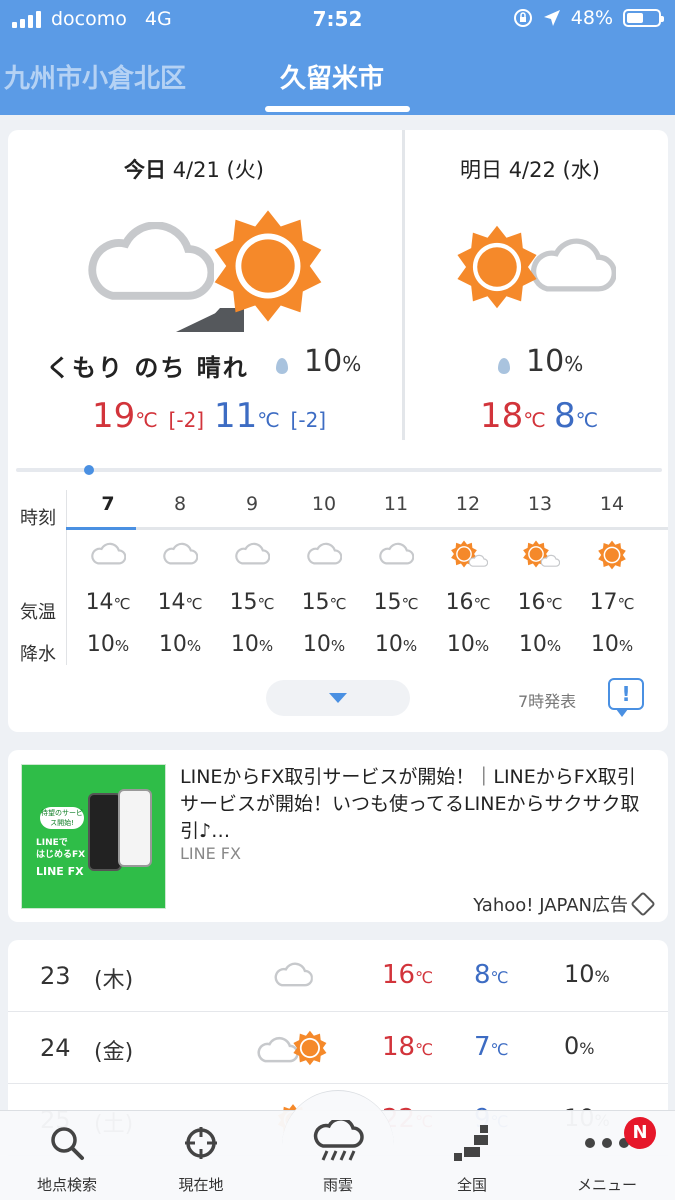  I want to click on weekly-row: 23 (木) 16℃ 8℃ 10%, so click(338, 976).